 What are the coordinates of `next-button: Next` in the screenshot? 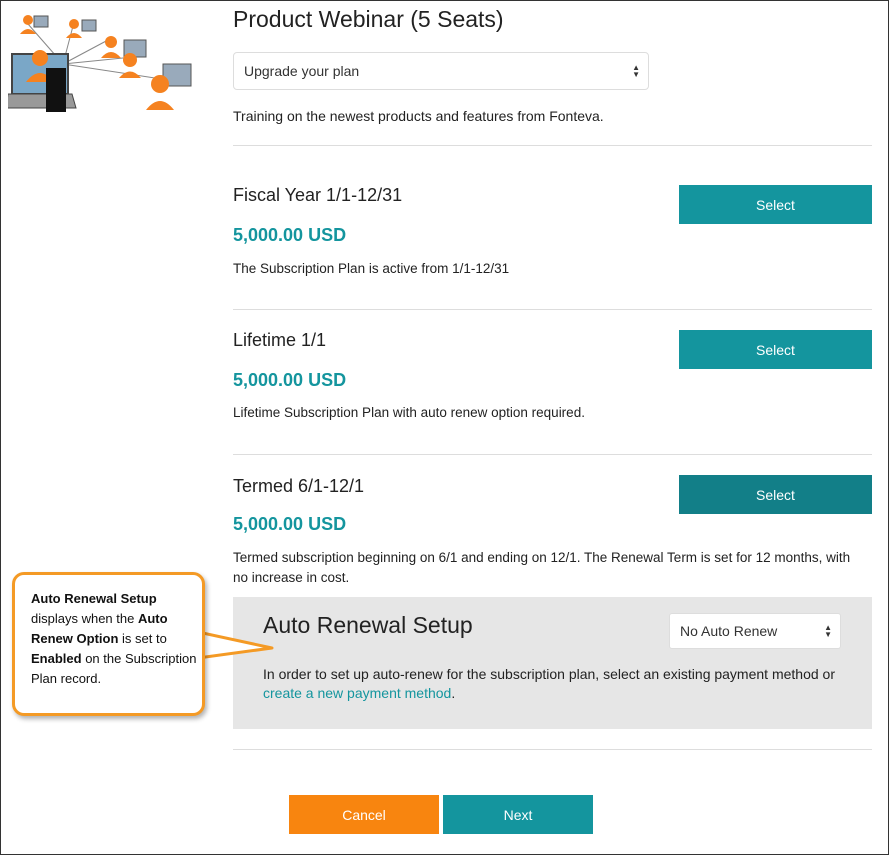 It's located at (518, 814).